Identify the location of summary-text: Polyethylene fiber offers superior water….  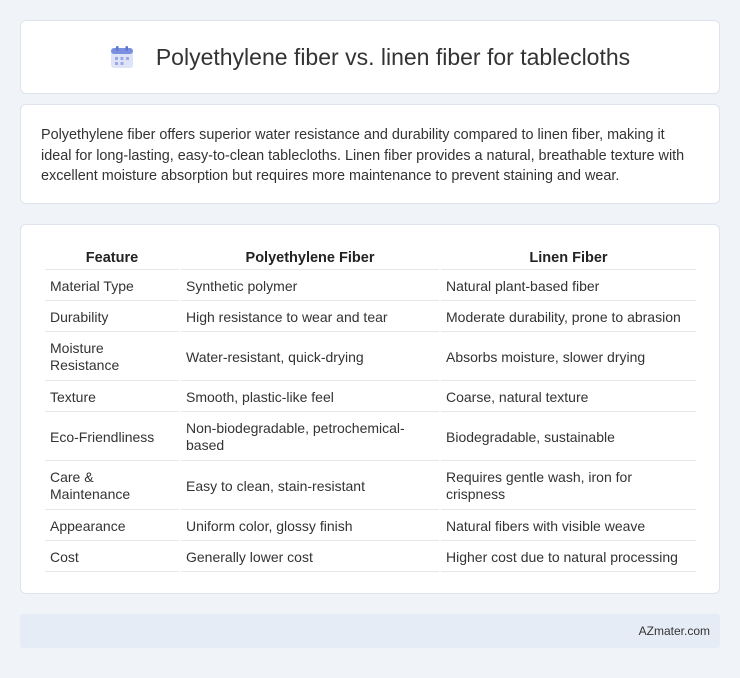
(363, 155).